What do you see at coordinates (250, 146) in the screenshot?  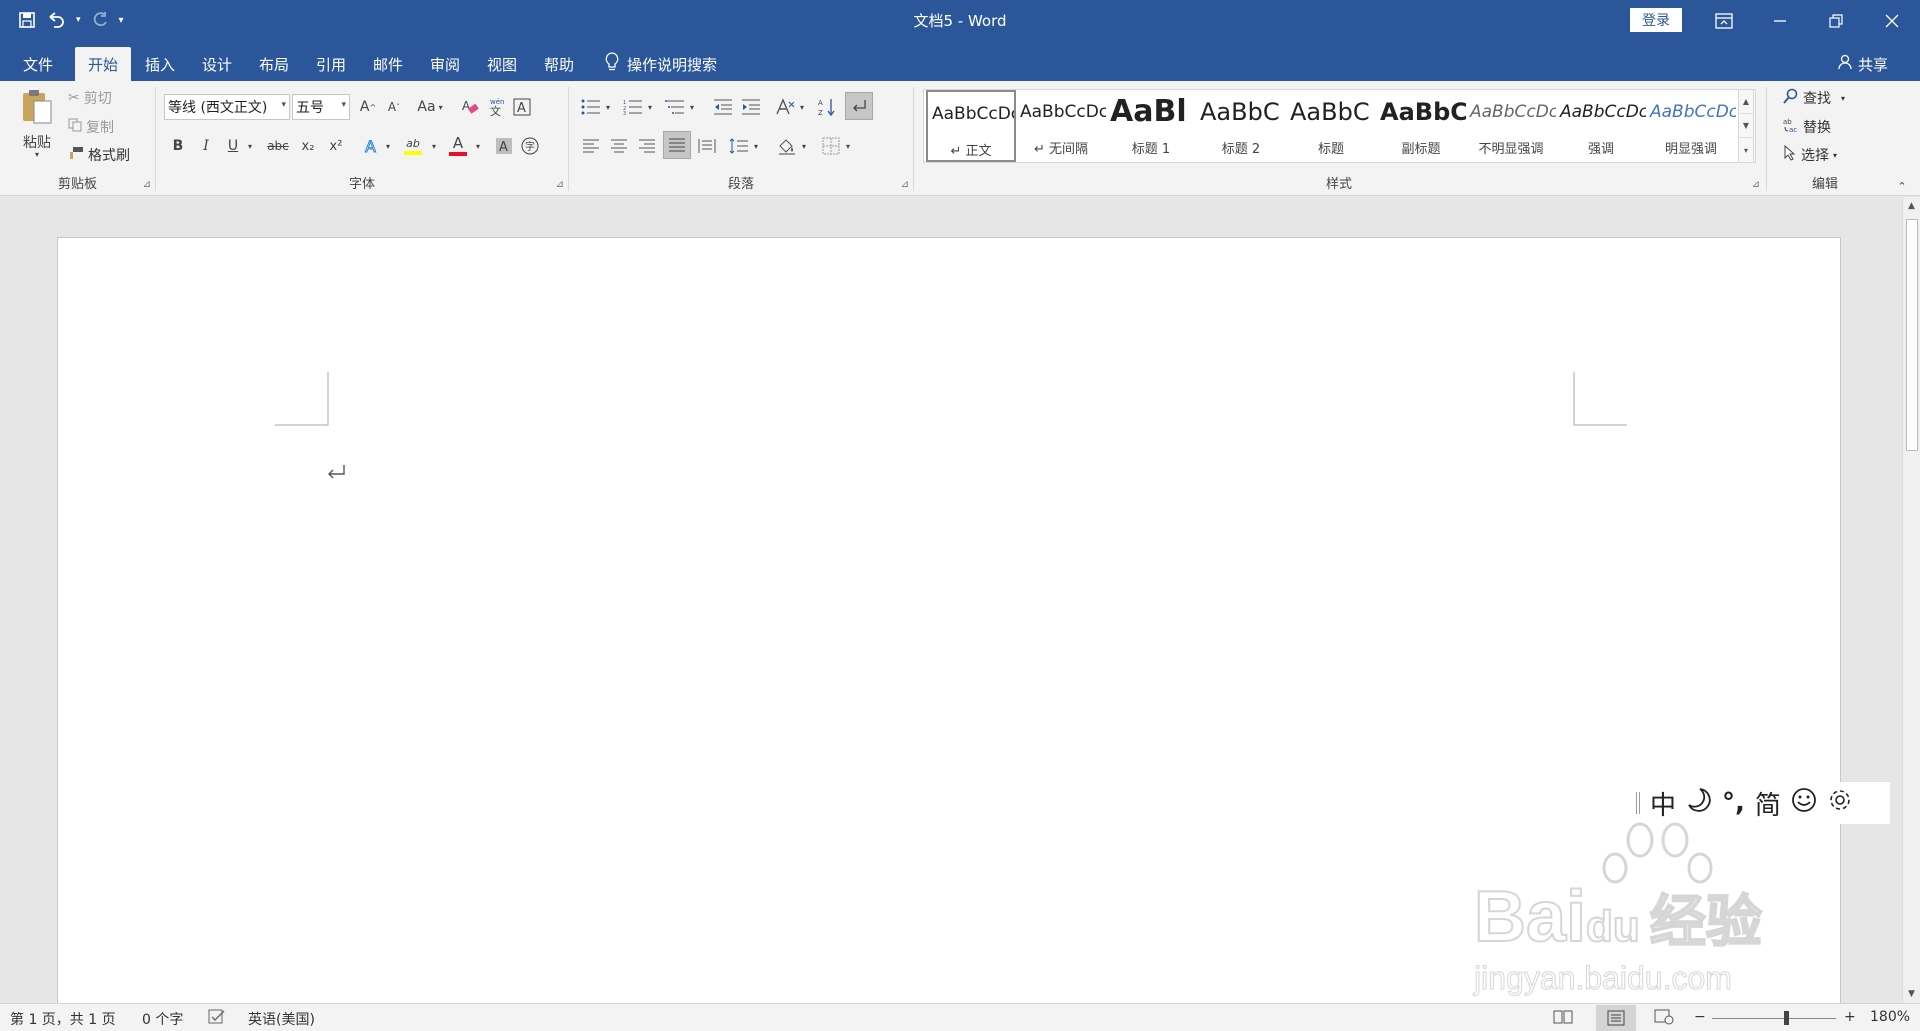 I see `underline-dropdown-icon: ▾` at bounding box center [250, 146].